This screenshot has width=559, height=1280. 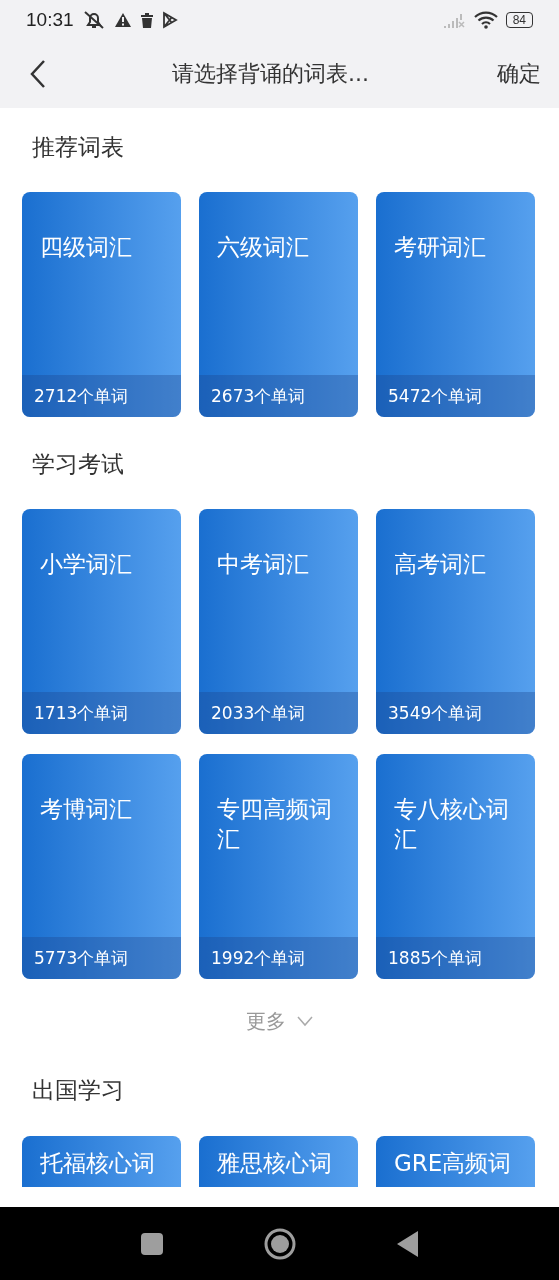 What do you see at coordinates (263, 564) in the screenshot?
I see `wordlist-title: 中考词汇` at bounding box center [263, 564].